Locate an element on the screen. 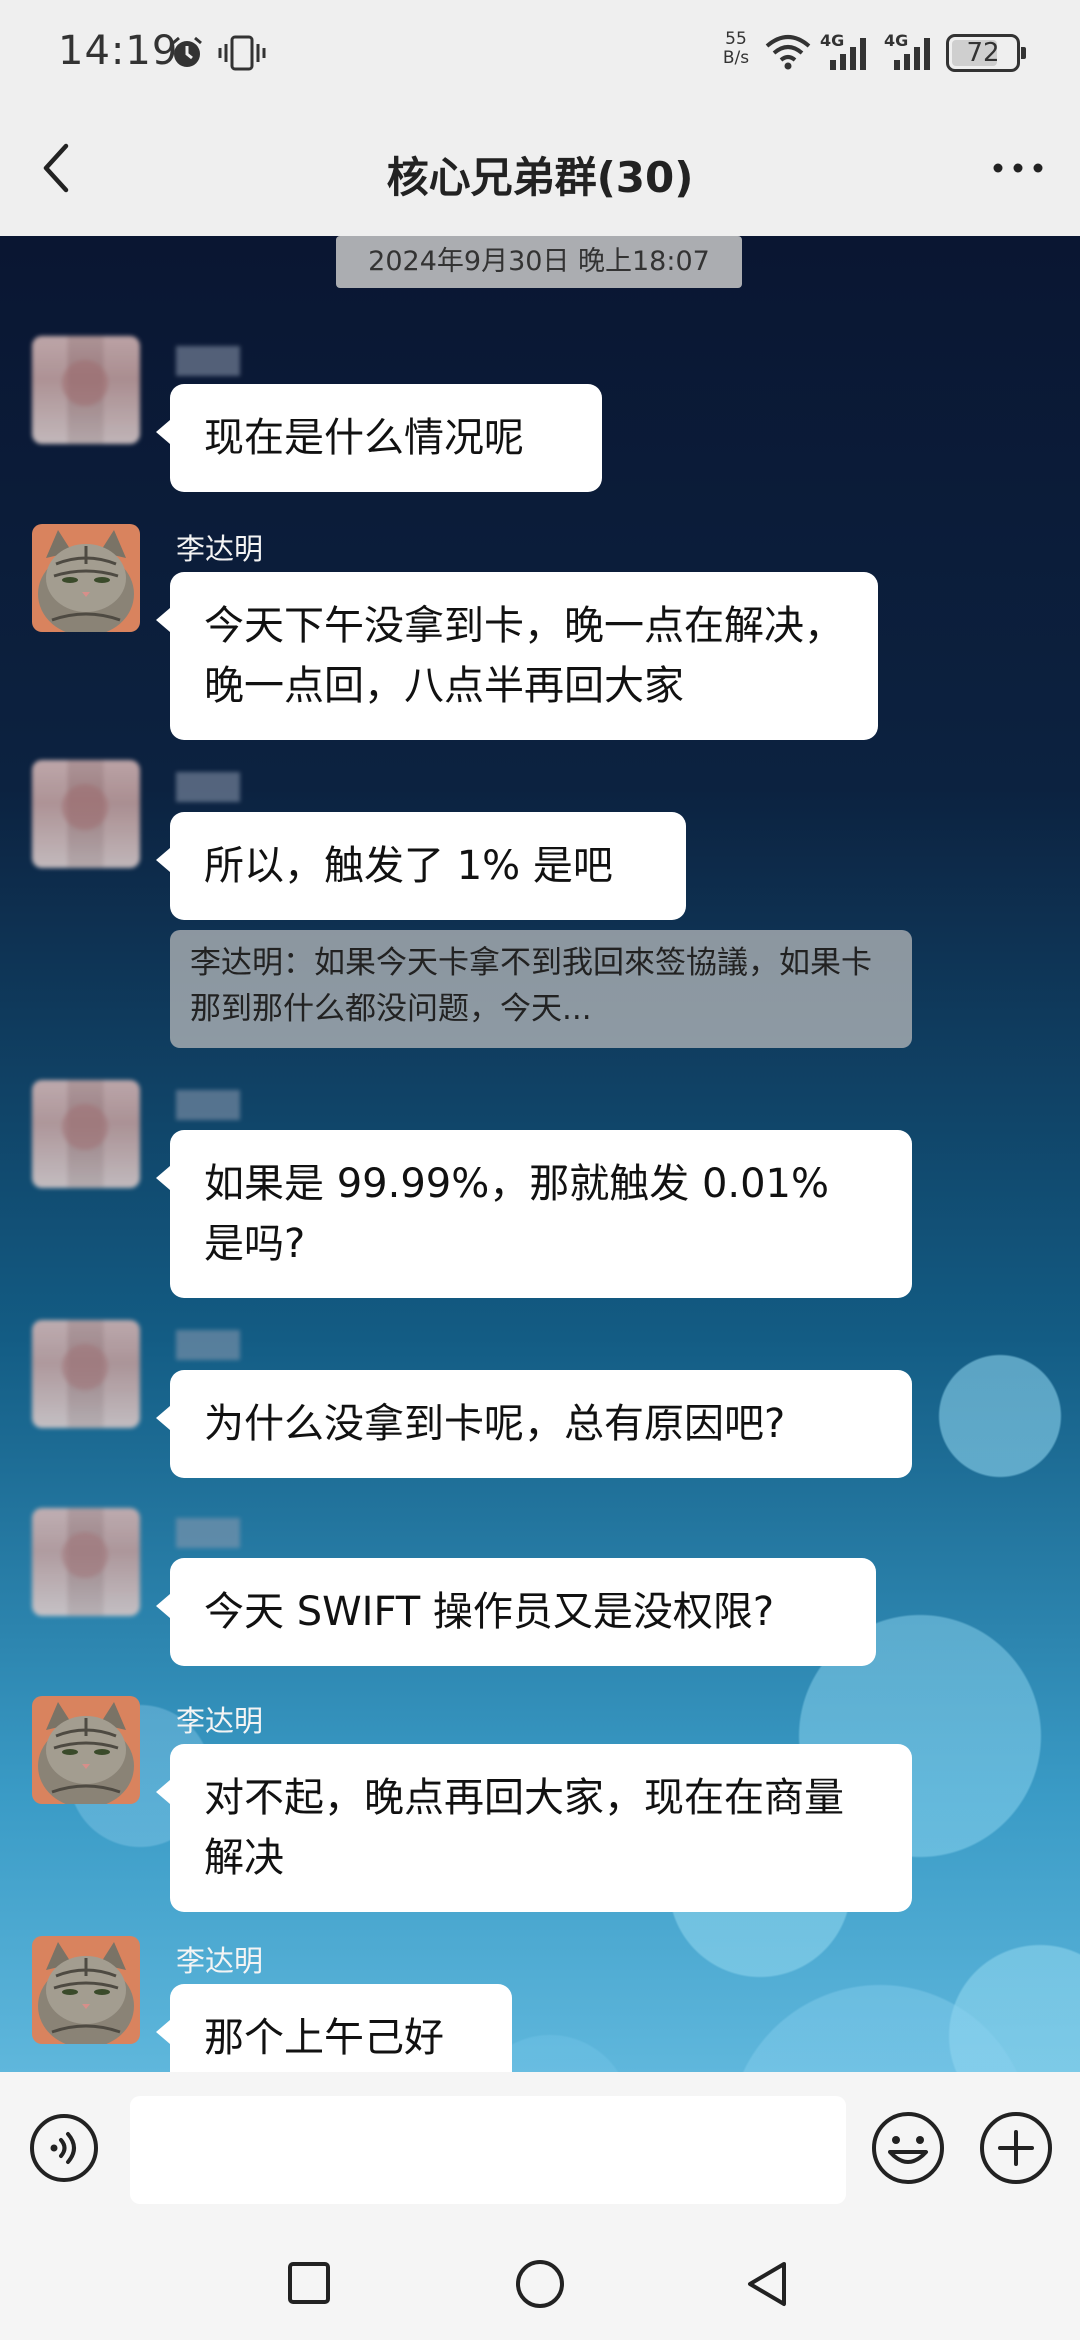 The height and width of the screenshot is (2340, 1080). network-speed: 55 B/s is located at coordinates (736, 49).